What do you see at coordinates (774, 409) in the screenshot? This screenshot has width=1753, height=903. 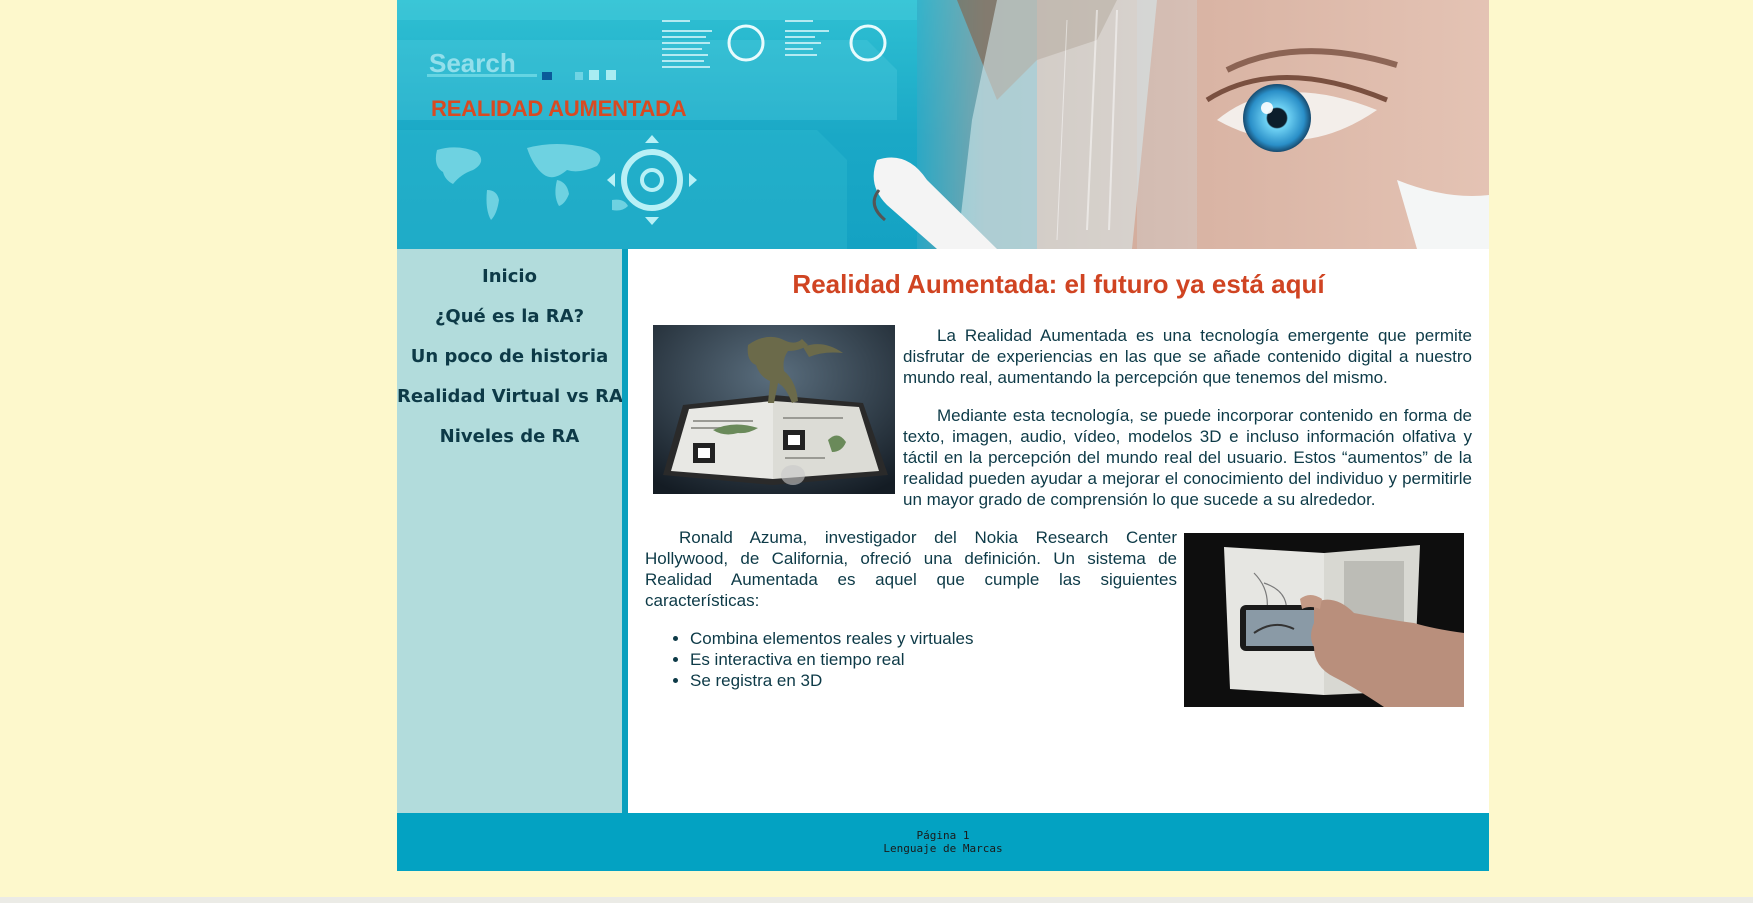 I see `ar-book-dinosaur-image` at bounding box center [774, 409].